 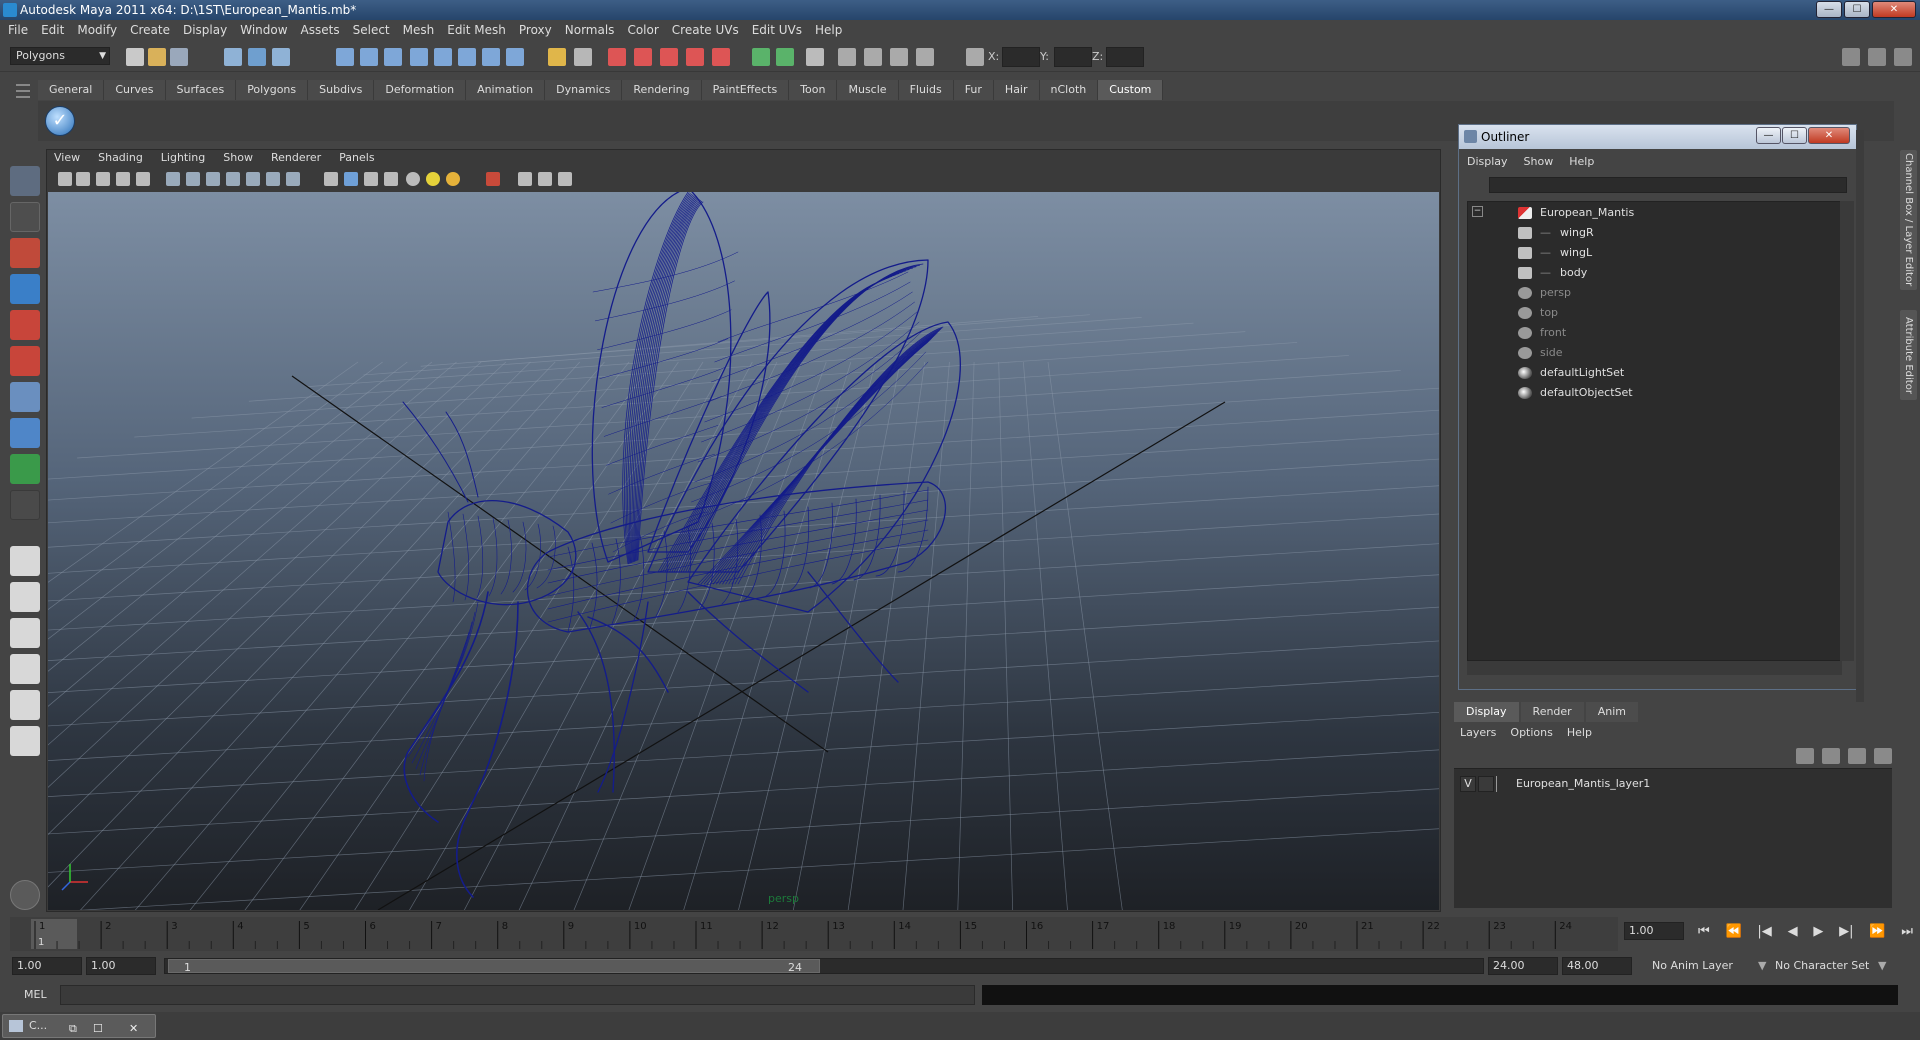 I want to click on lights-icon, so click(x=253, y=179).